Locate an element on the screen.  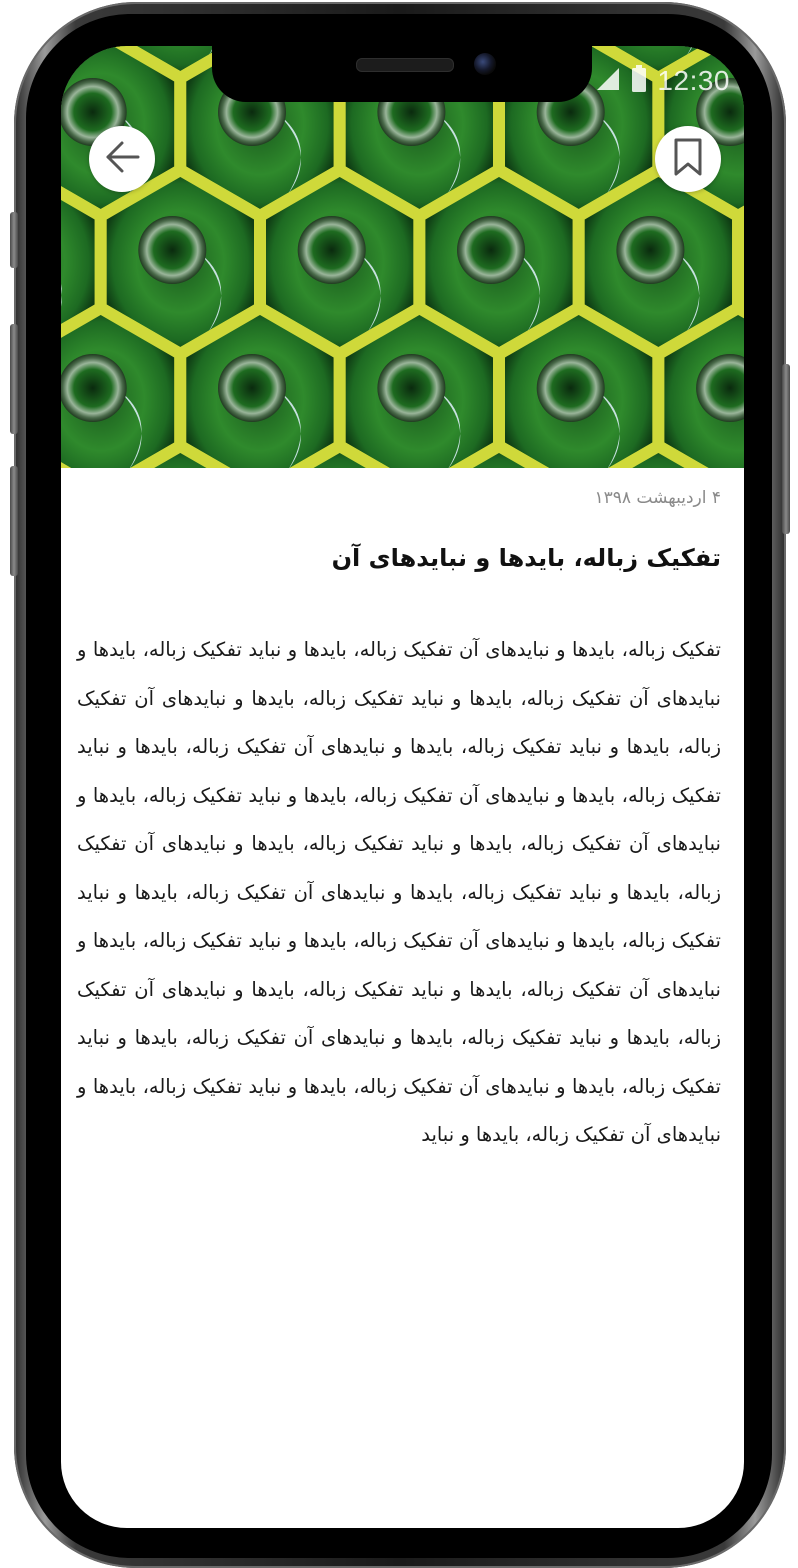
bookmark-icon is located at coordinates (688, 159).